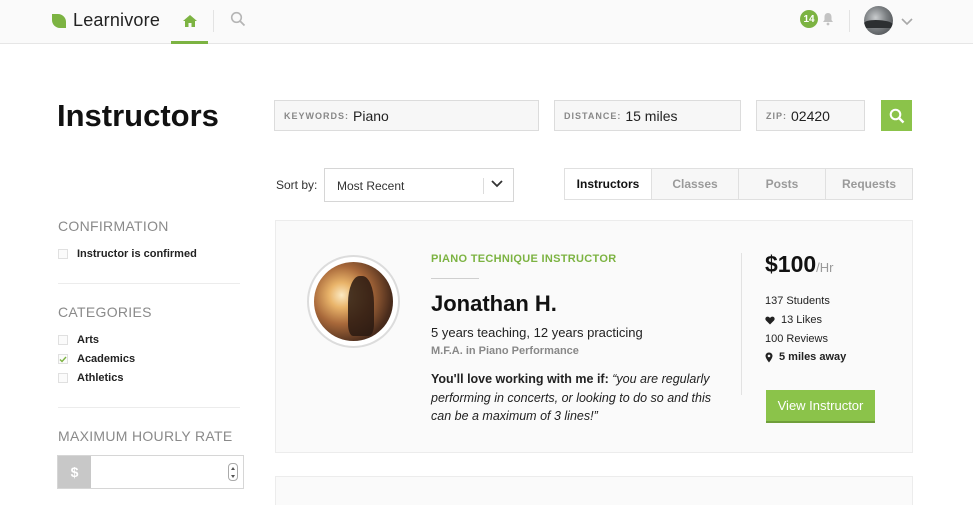  I want to click on quote-lead: You'll love working with me if:, so click(520, 379).